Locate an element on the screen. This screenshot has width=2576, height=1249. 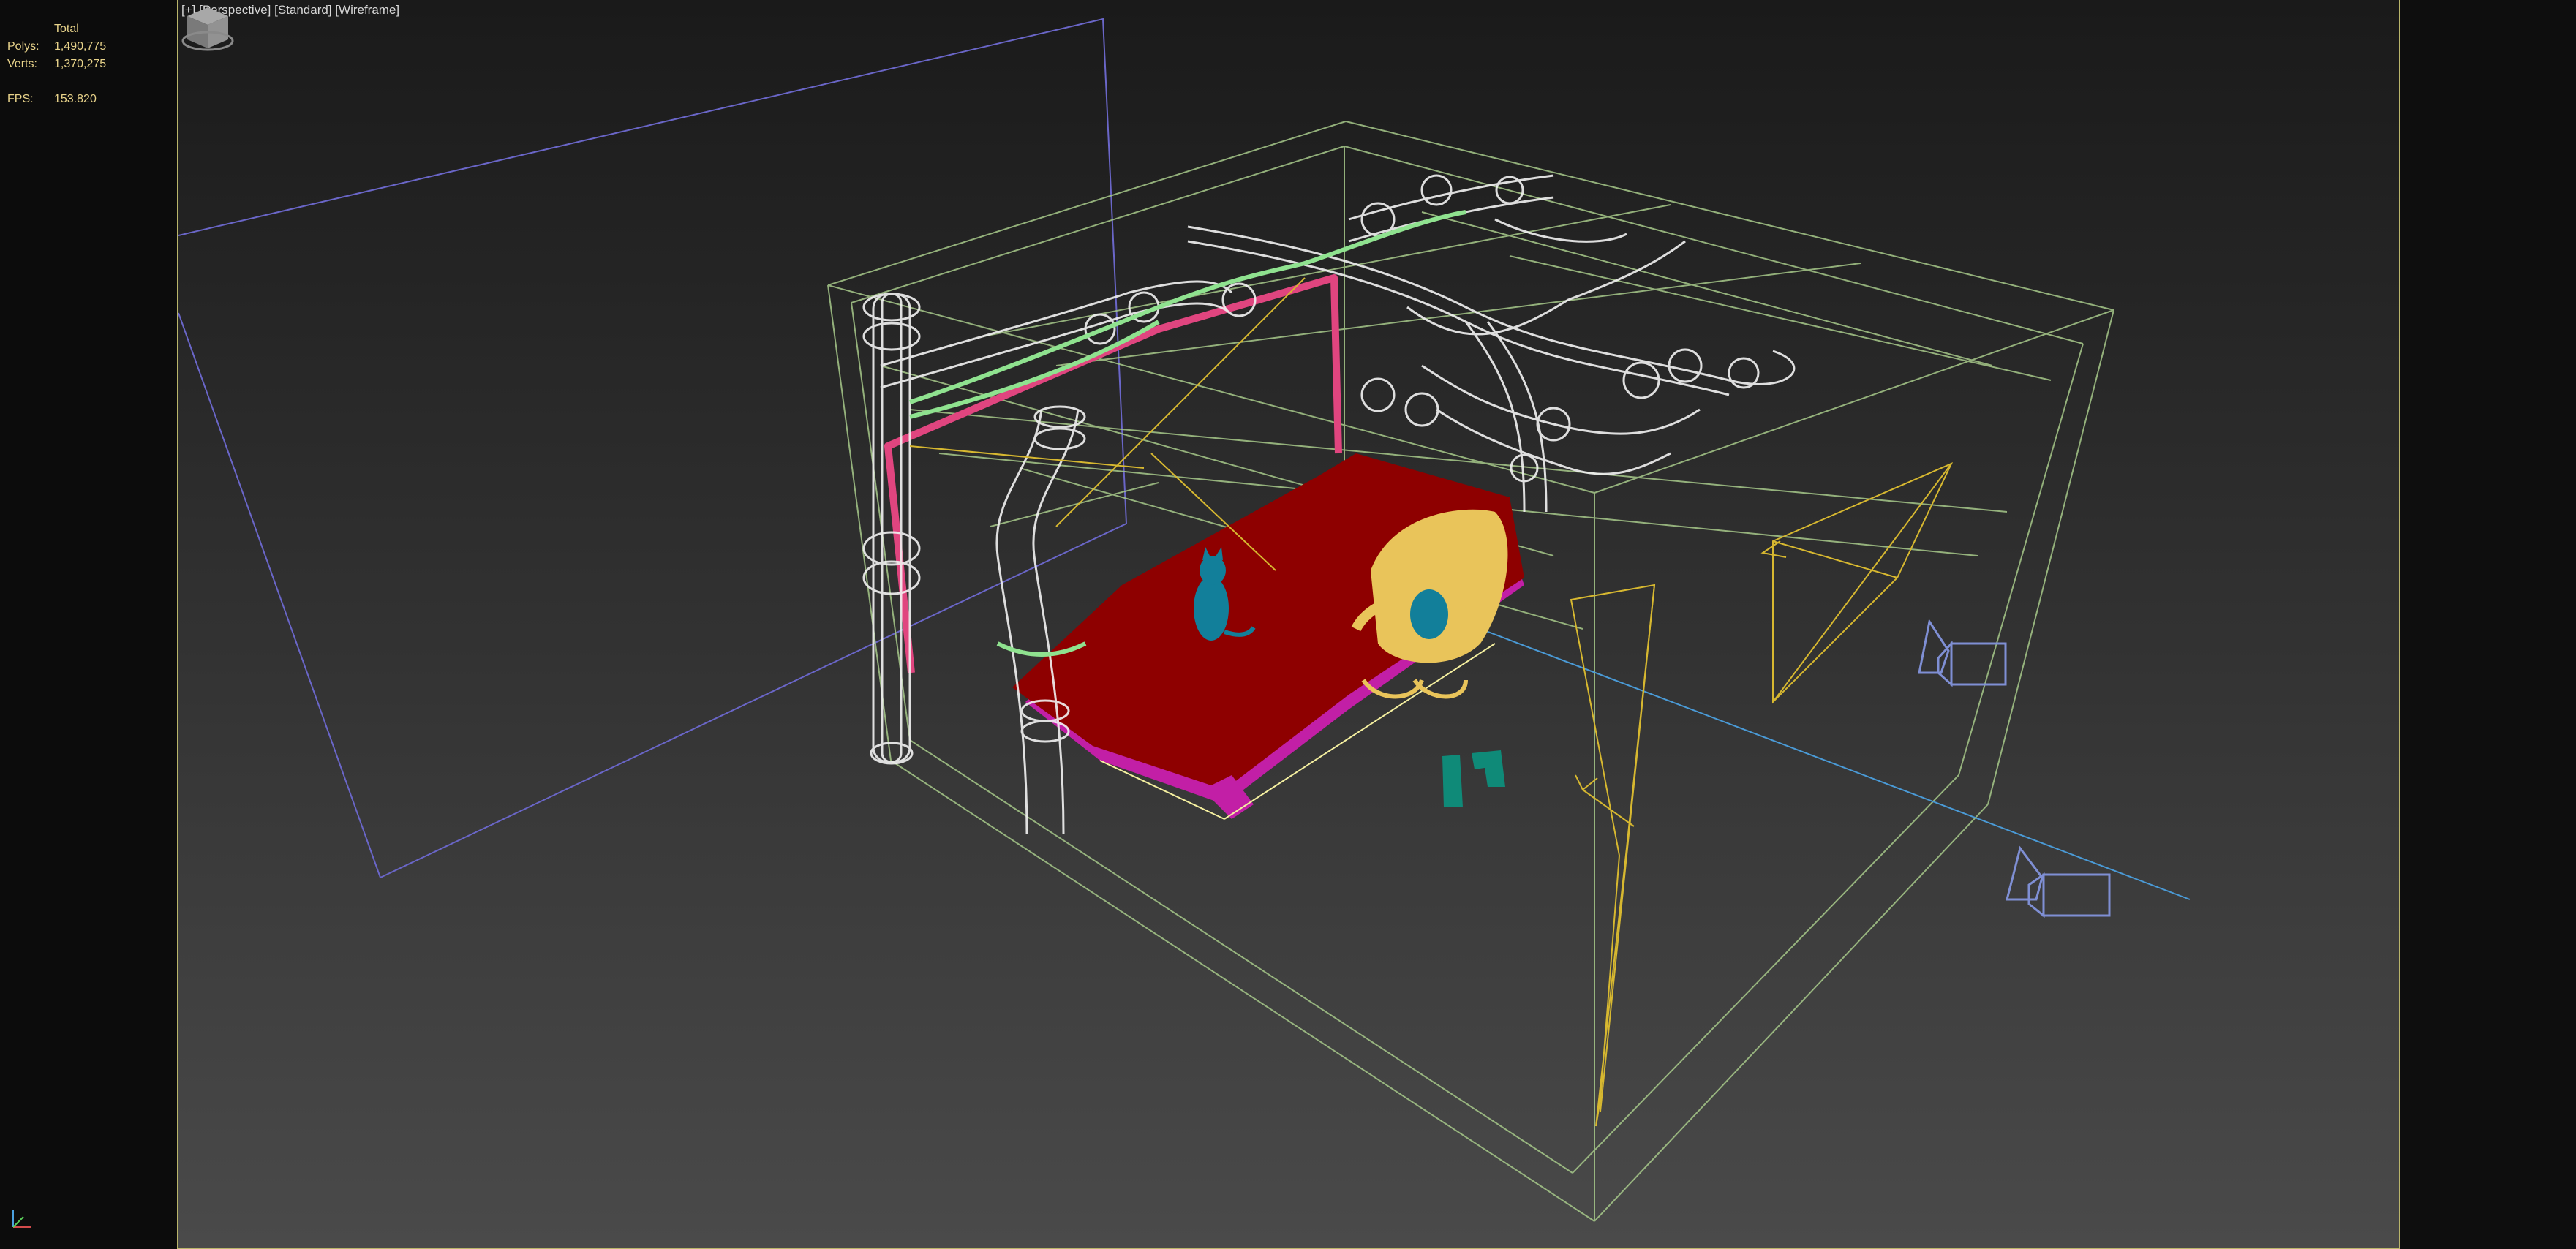
polys-value: 1,490,775 is located at coordinates (80, 46).